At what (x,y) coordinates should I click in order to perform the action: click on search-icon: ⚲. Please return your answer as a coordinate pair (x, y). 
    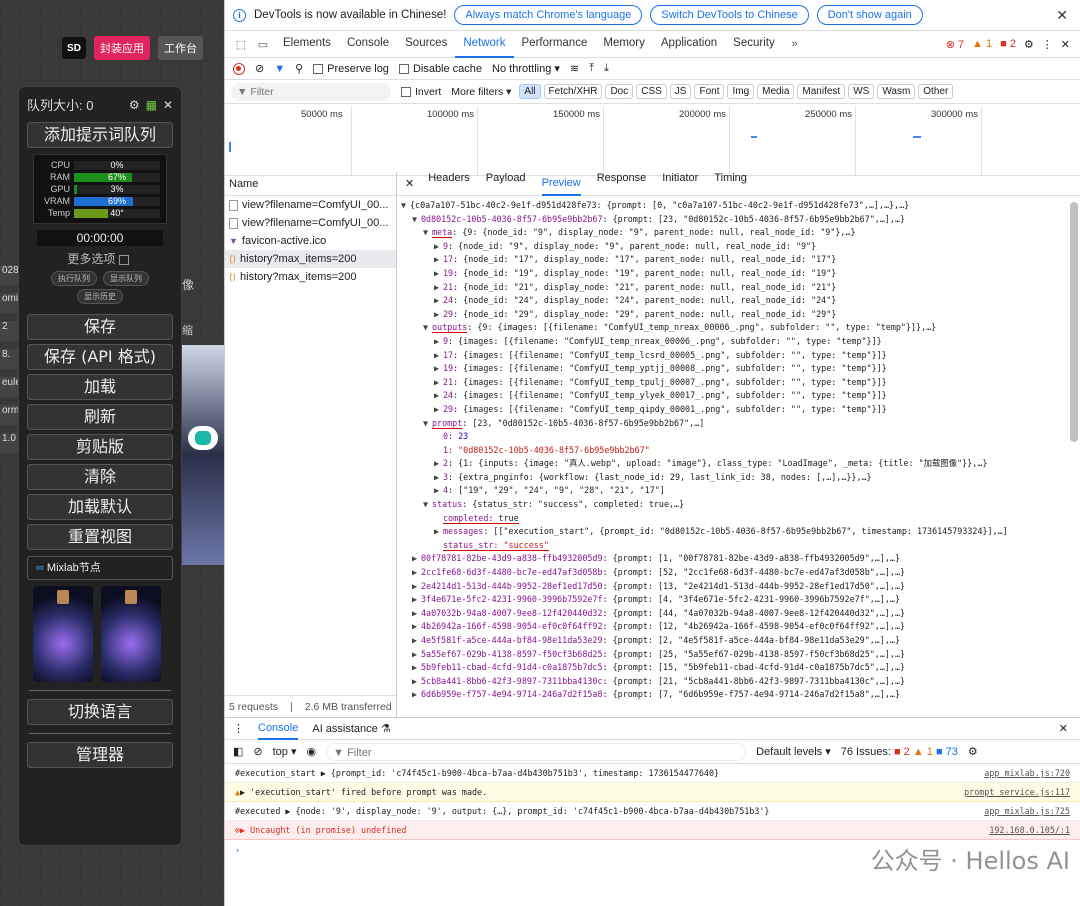
    Looking at the image, I should click on (299, 68).